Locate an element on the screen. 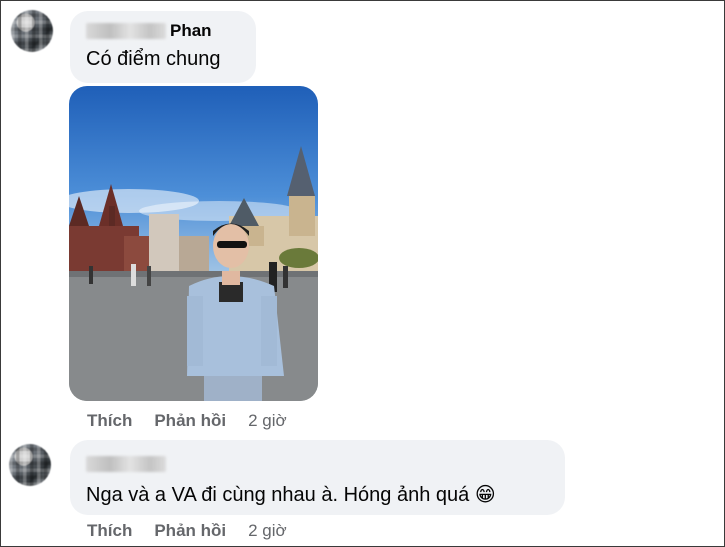 Image resolution: width=725 pixels, height=547 pixels. commenter-name is located at coordinates (126, 464).